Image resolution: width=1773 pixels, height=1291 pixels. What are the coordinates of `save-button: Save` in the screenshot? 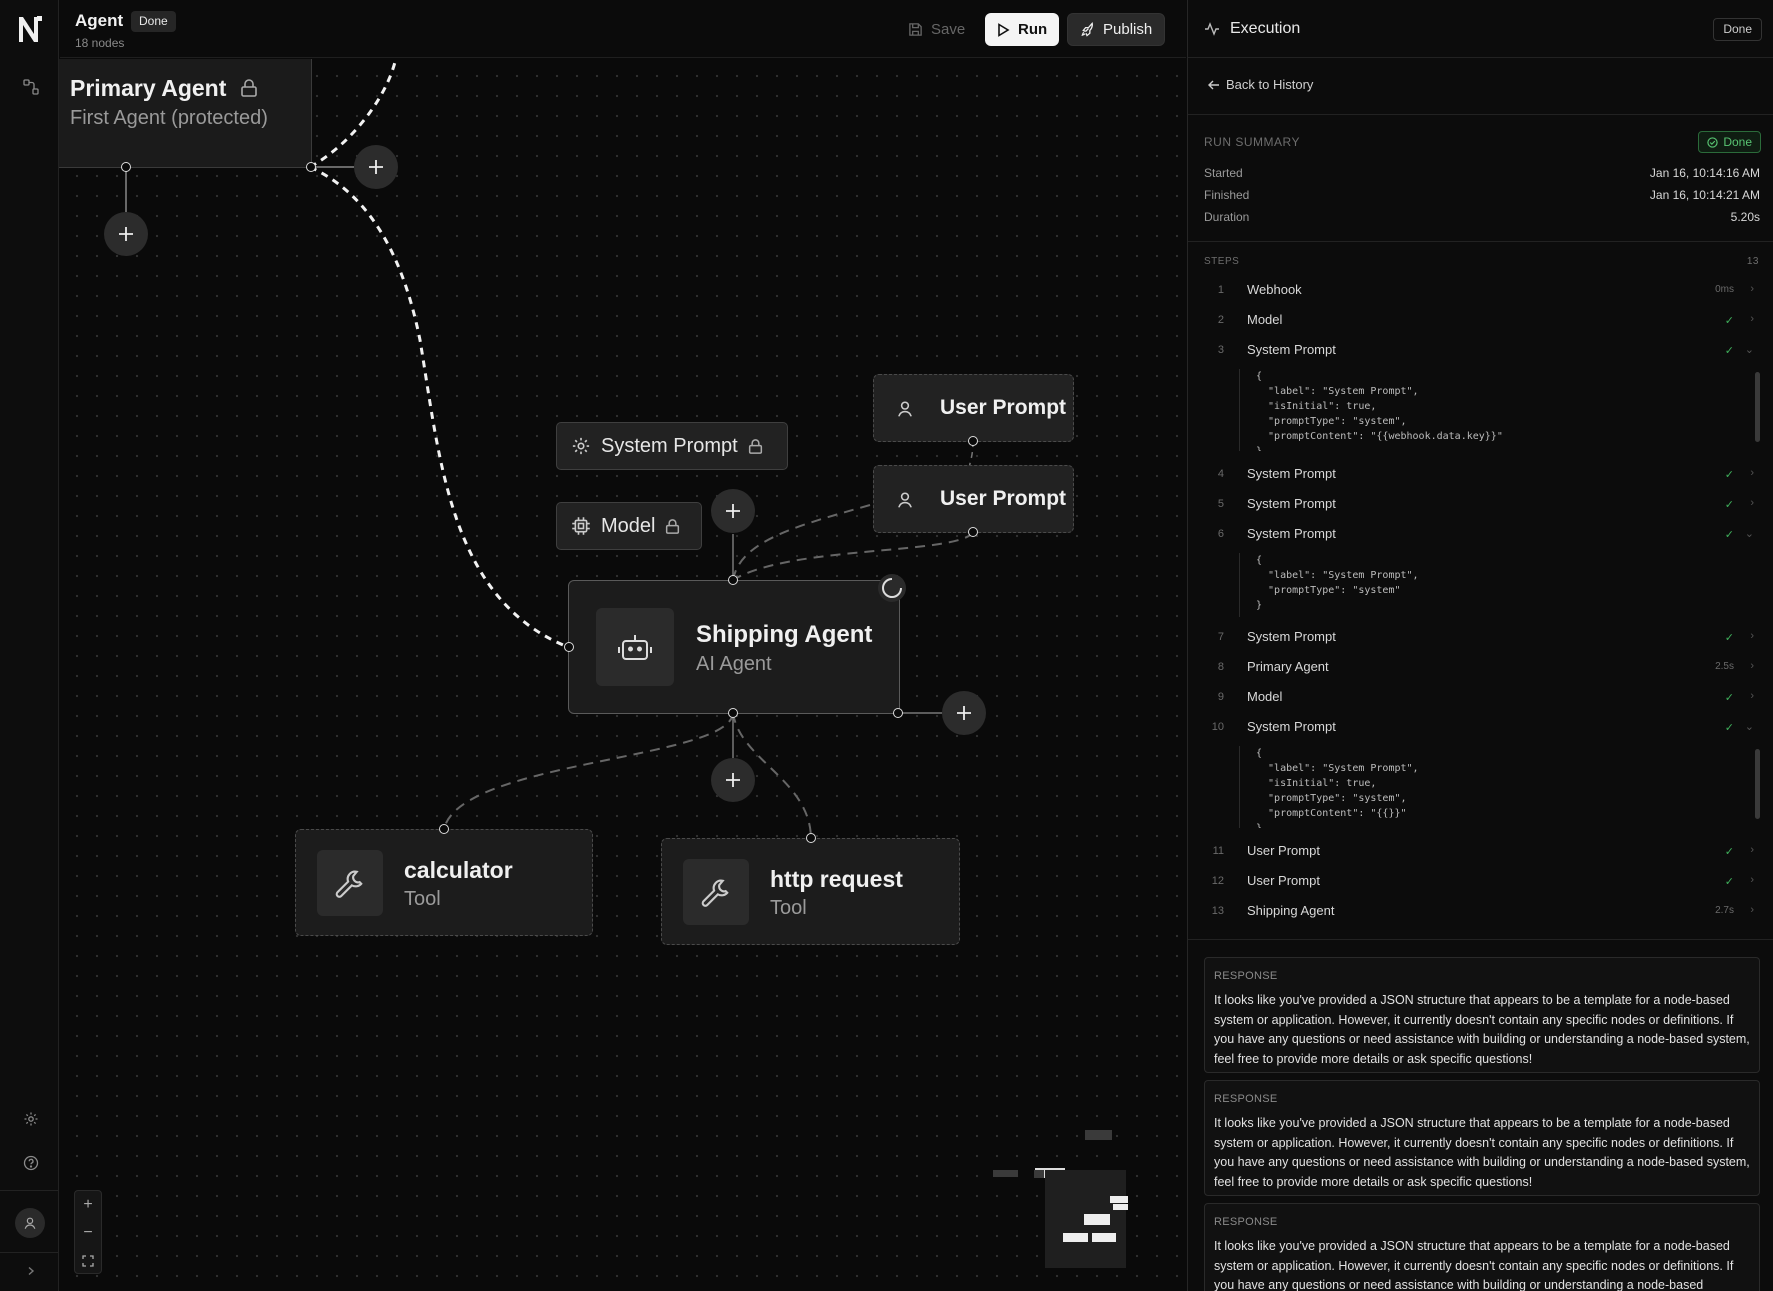 It's located at (936, 29).